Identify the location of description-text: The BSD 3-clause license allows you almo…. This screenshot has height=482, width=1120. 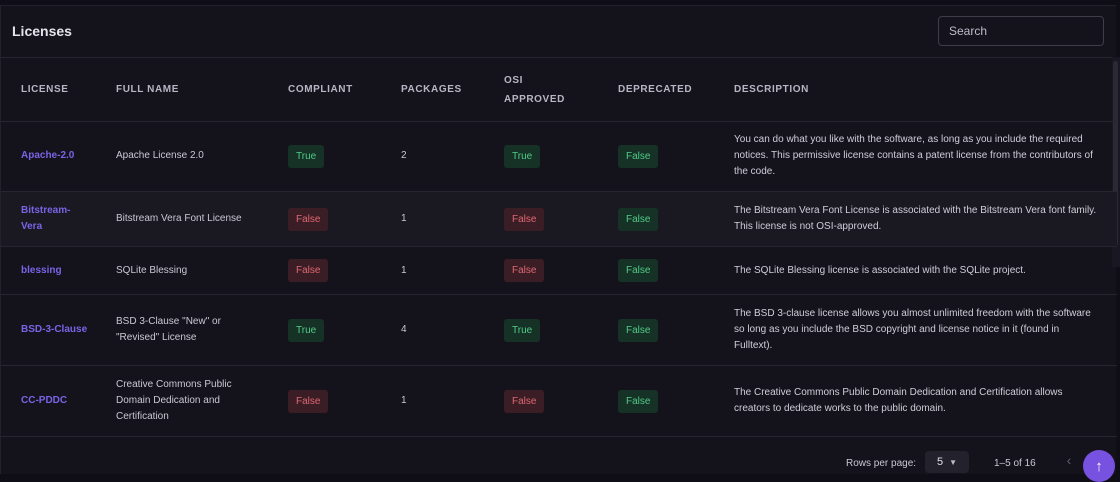
(912, 329).